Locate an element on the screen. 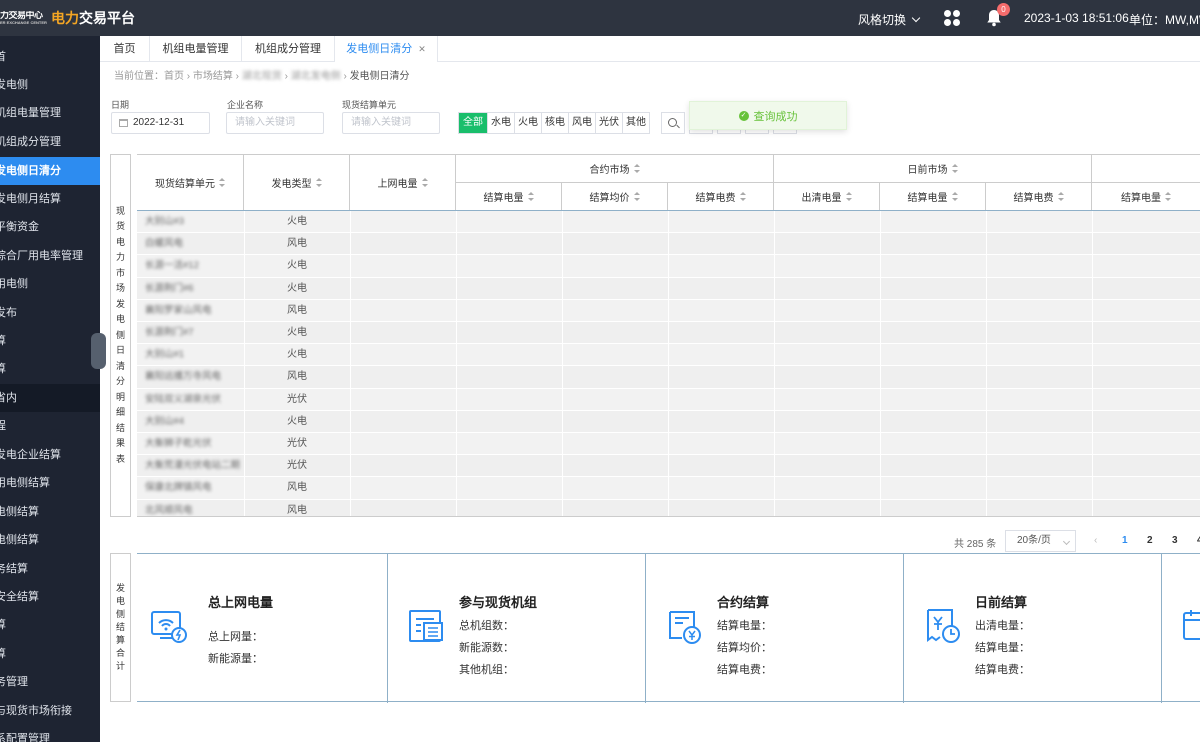  sidebar-collapse-handle is located at coordinates (98, 351).